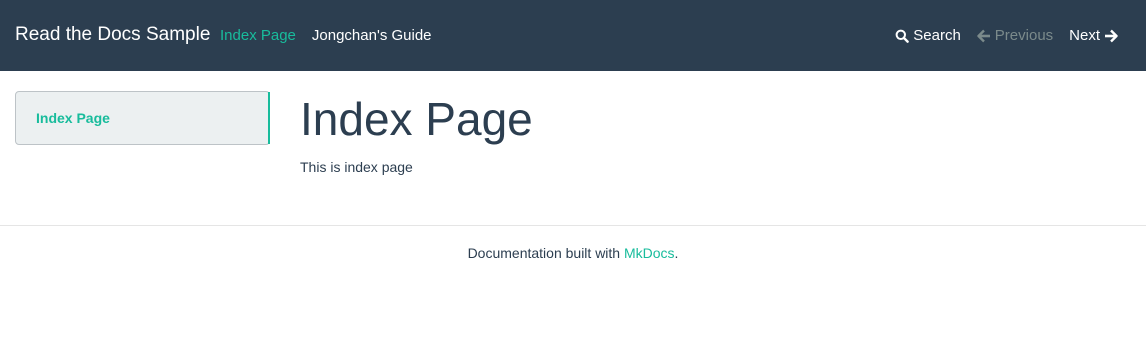  Describe the element at coordinates (649, 253) in the screenshot. I see `mkdocs-link: MkDocs` at that location.